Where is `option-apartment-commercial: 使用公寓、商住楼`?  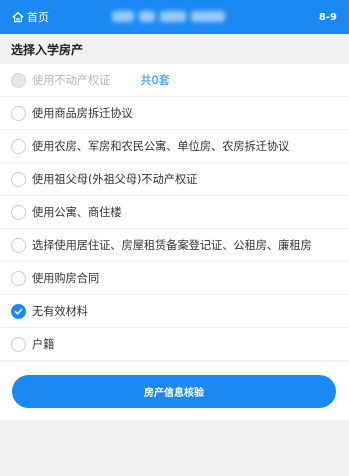
option-apartment-commercial: 使用公寓、商住楼 is located at coordinates (174, 212).